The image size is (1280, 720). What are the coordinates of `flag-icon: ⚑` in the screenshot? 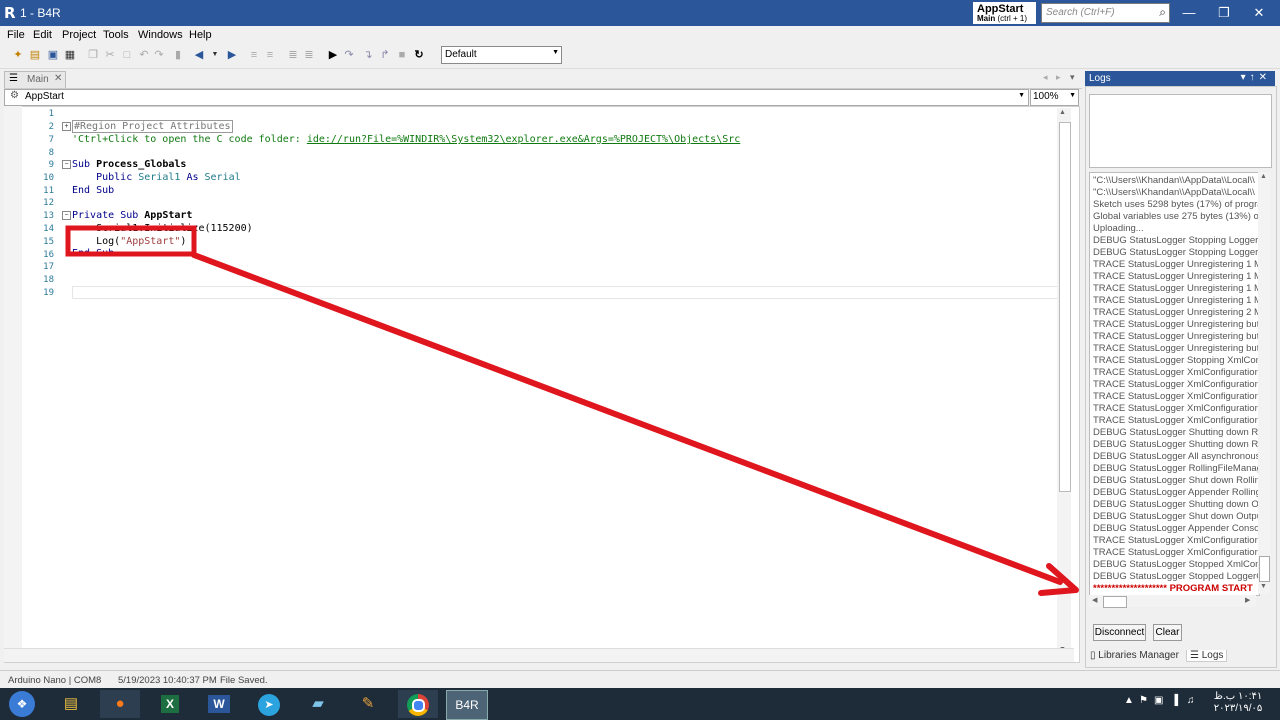 It's located at (1143, 700).